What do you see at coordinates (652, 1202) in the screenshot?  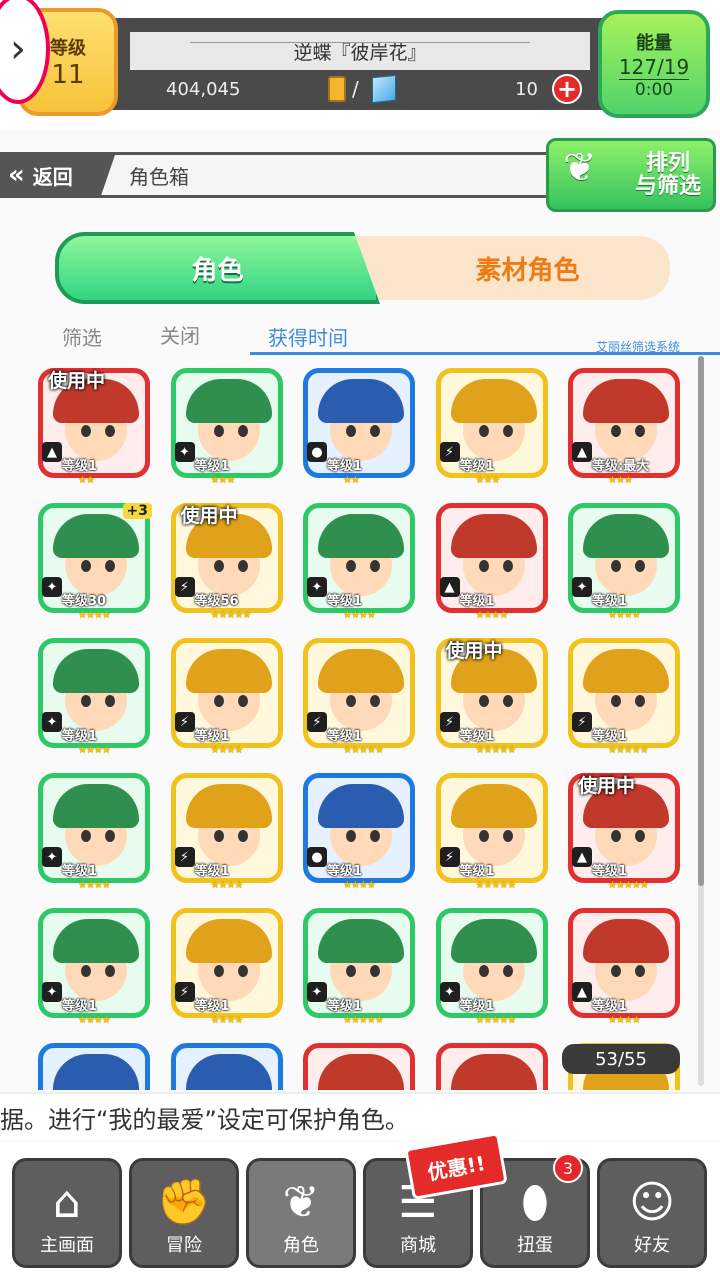 I see `people-icon: ☺` at bounding box center [652, 1202].